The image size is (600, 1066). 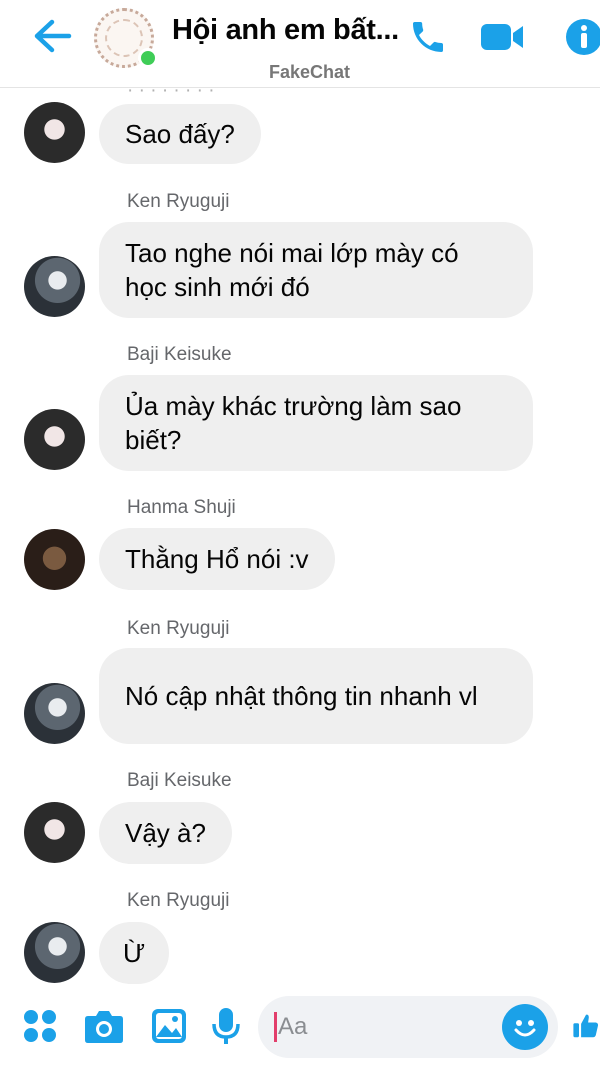 I want to click on like-button, so click(x=586, y=1026).